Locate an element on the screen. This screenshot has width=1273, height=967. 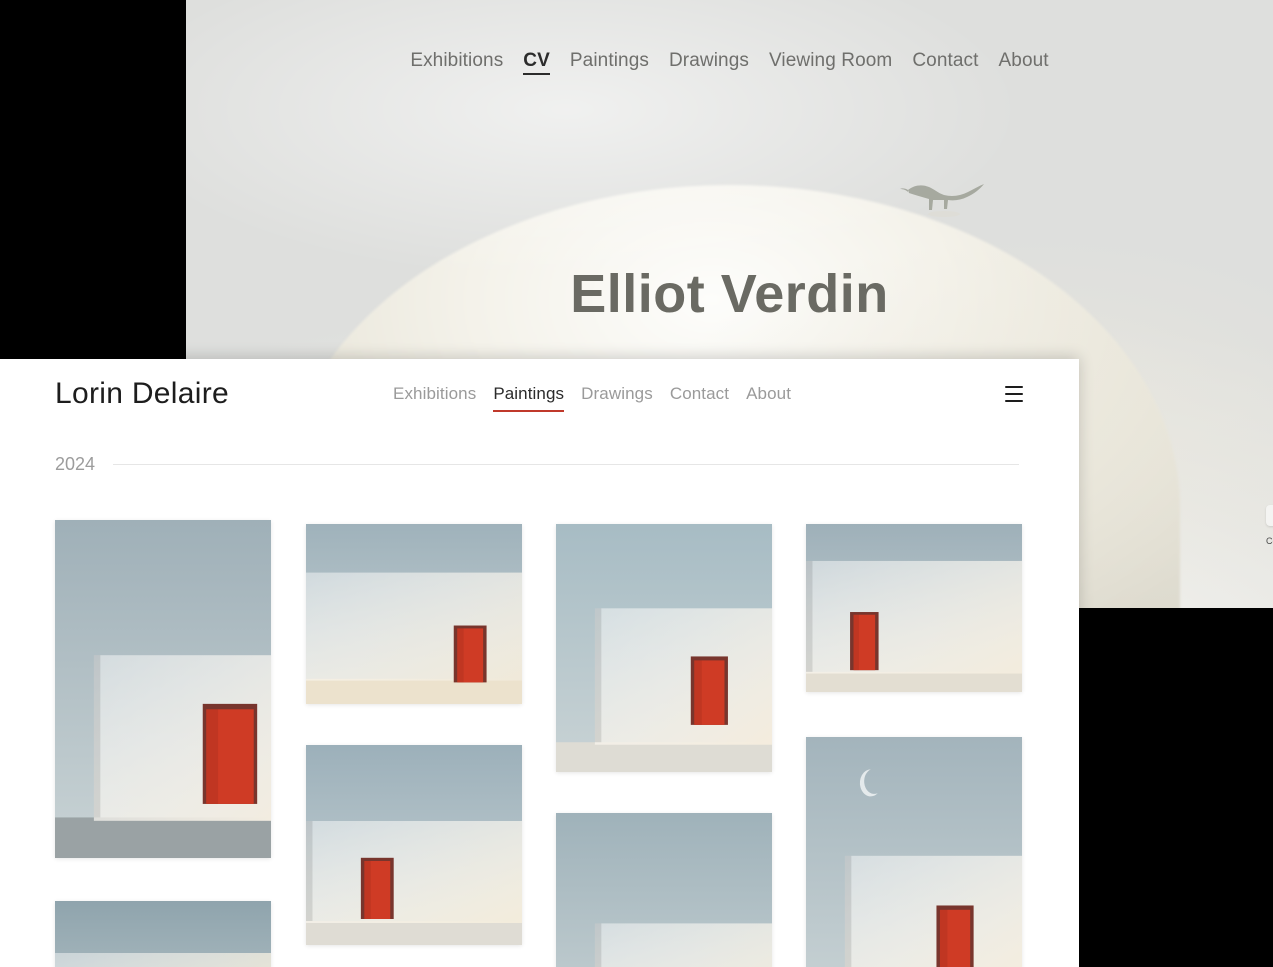
desktop-background-left is located at coordinates (93, 179).